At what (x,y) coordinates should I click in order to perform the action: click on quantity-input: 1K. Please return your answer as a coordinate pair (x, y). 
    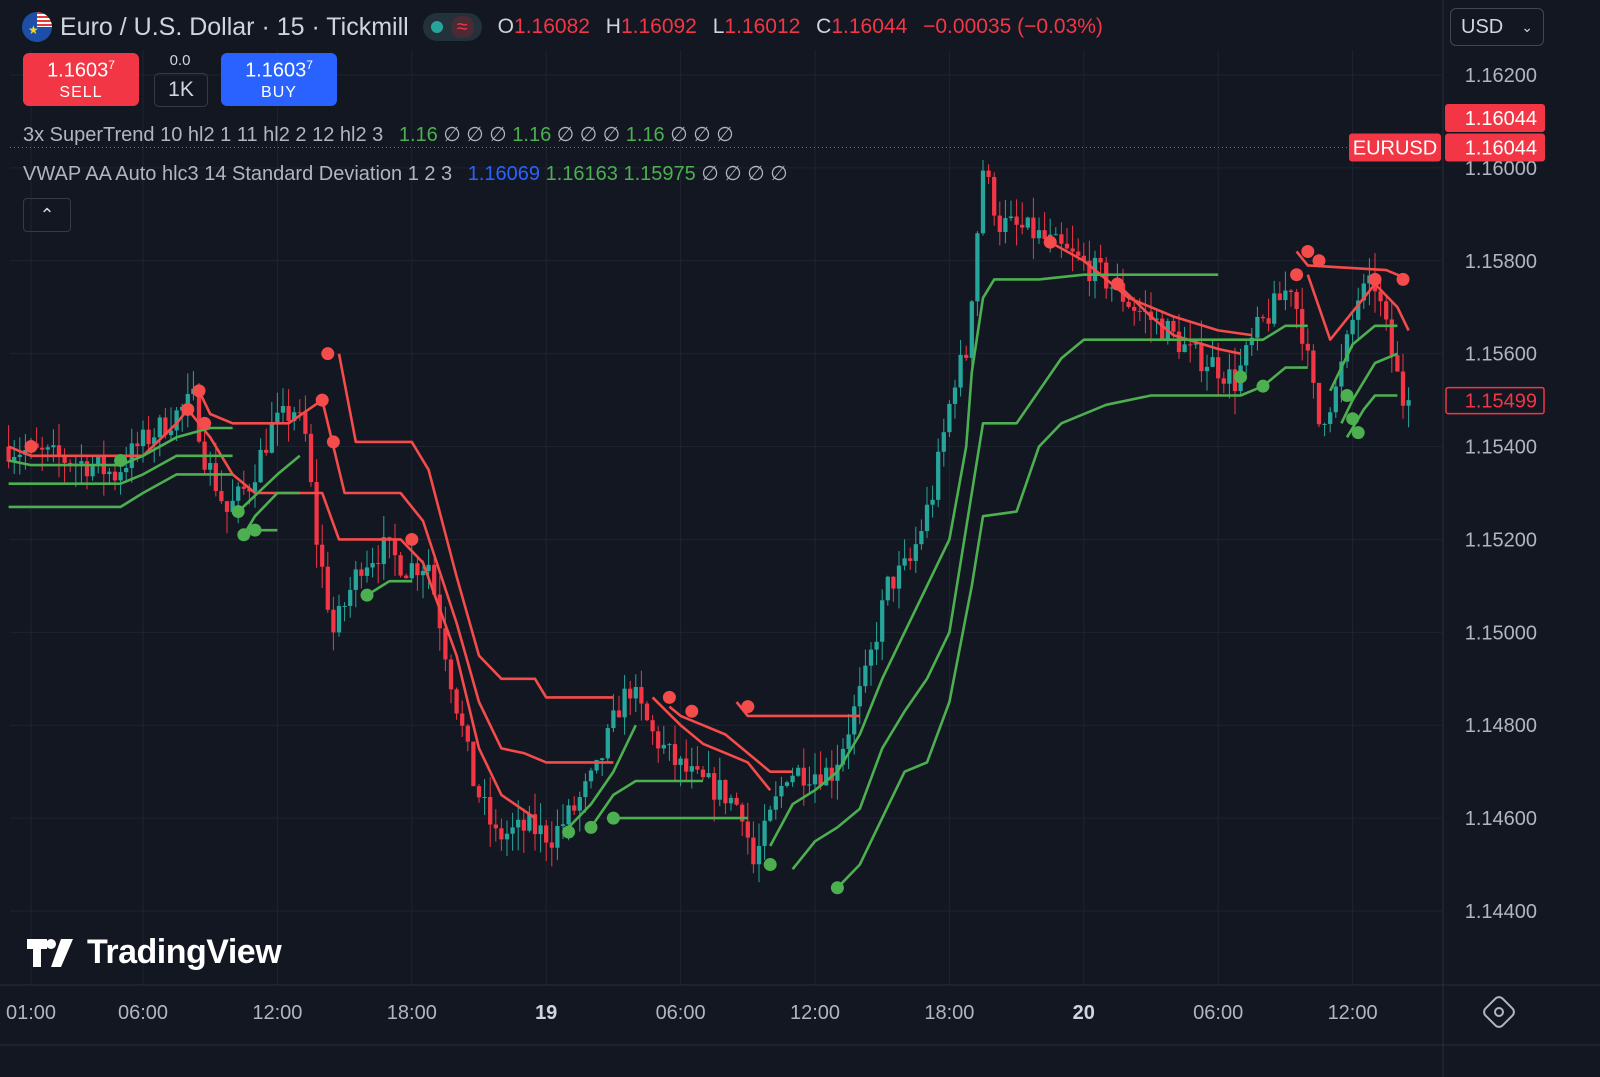
    Looking at the image, I should click on (181, 90).